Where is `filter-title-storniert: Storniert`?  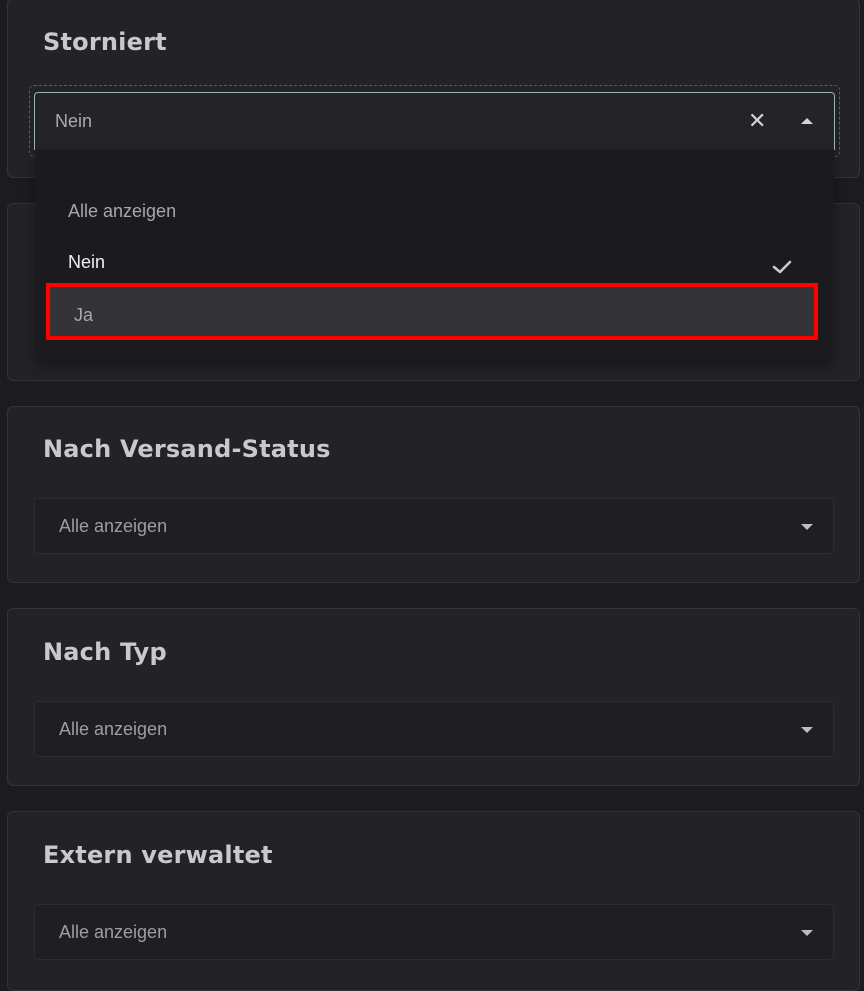 filter-title-storniert: Storniert is located at coordinates (105, 42).